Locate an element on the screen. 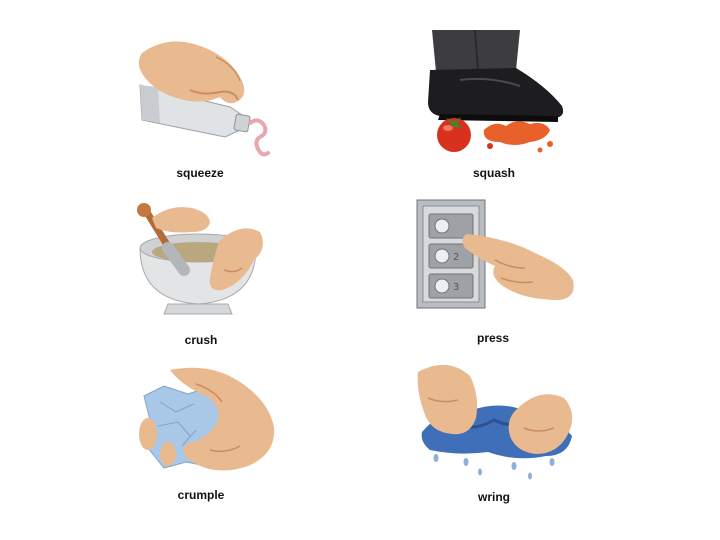  hands-wringing-cloth-icon is located at coordinates (495, 422).